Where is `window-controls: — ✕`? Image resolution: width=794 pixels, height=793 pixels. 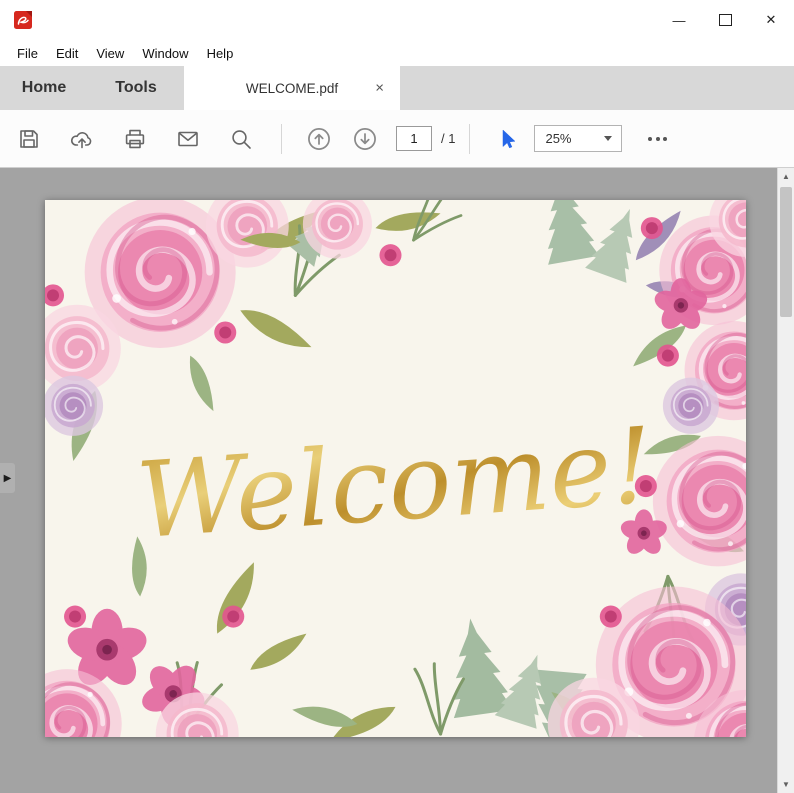
window-controls: — ✕ is located at coordinates (725, 20).